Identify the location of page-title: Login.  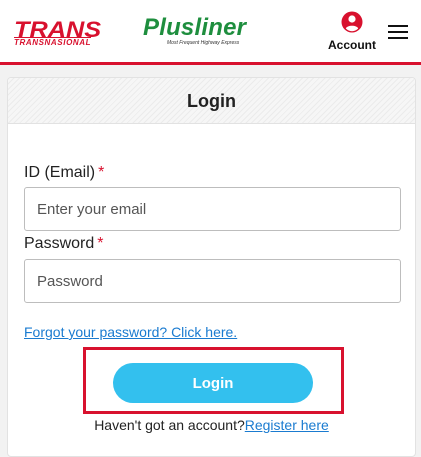
(211, 101).